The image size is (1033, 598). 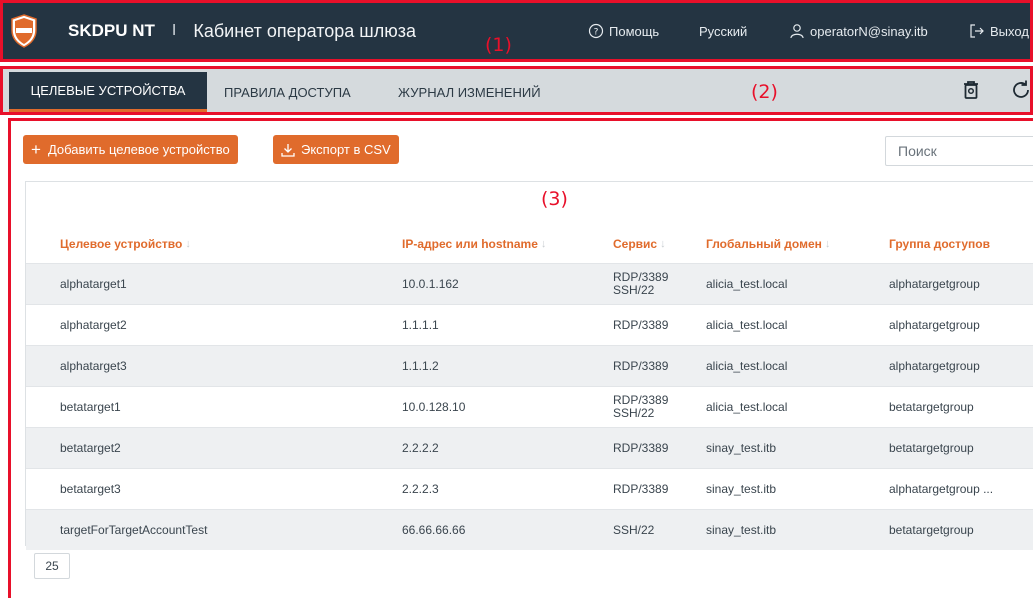 I want to click on column-header-ip: IP-адрес или hostname ↓, so click(x=474, y=244).